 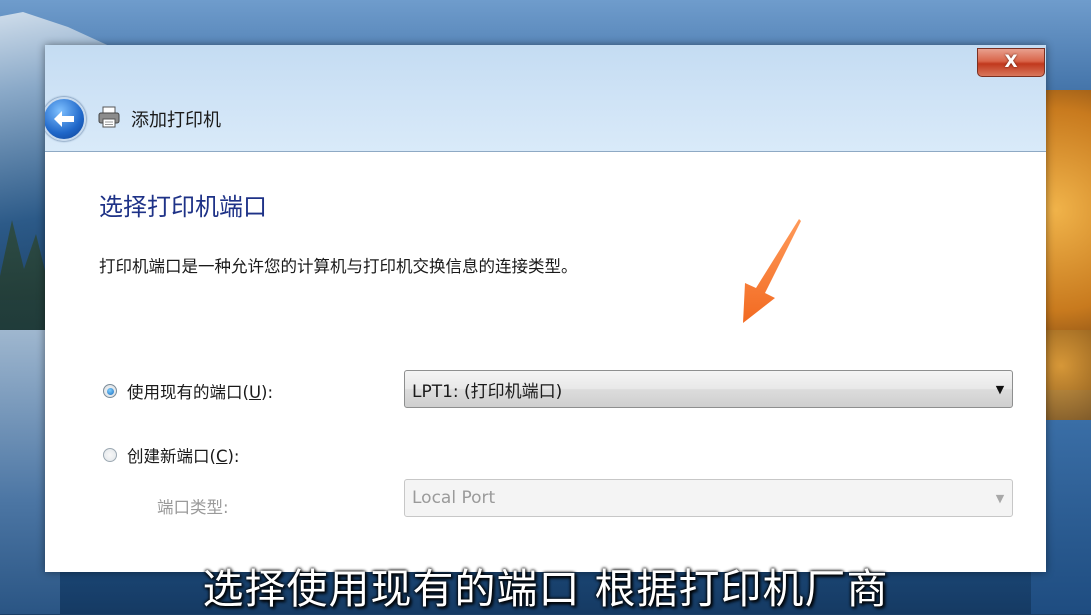 I want to click on use-existing-port-option: 使用现有的端口(U):, so click(x=188, y=391).